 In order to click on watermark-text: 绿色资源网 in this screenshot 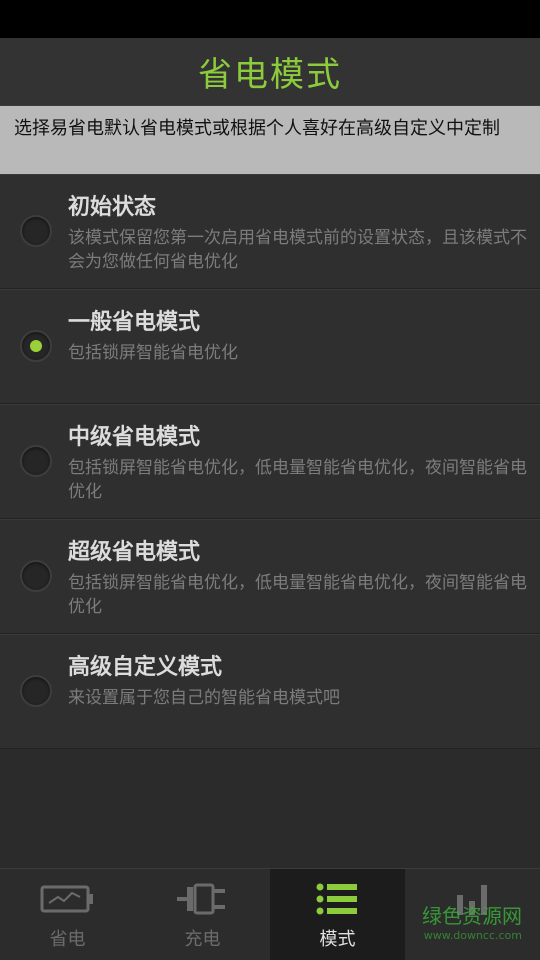, I will do `click(472, 916)`.